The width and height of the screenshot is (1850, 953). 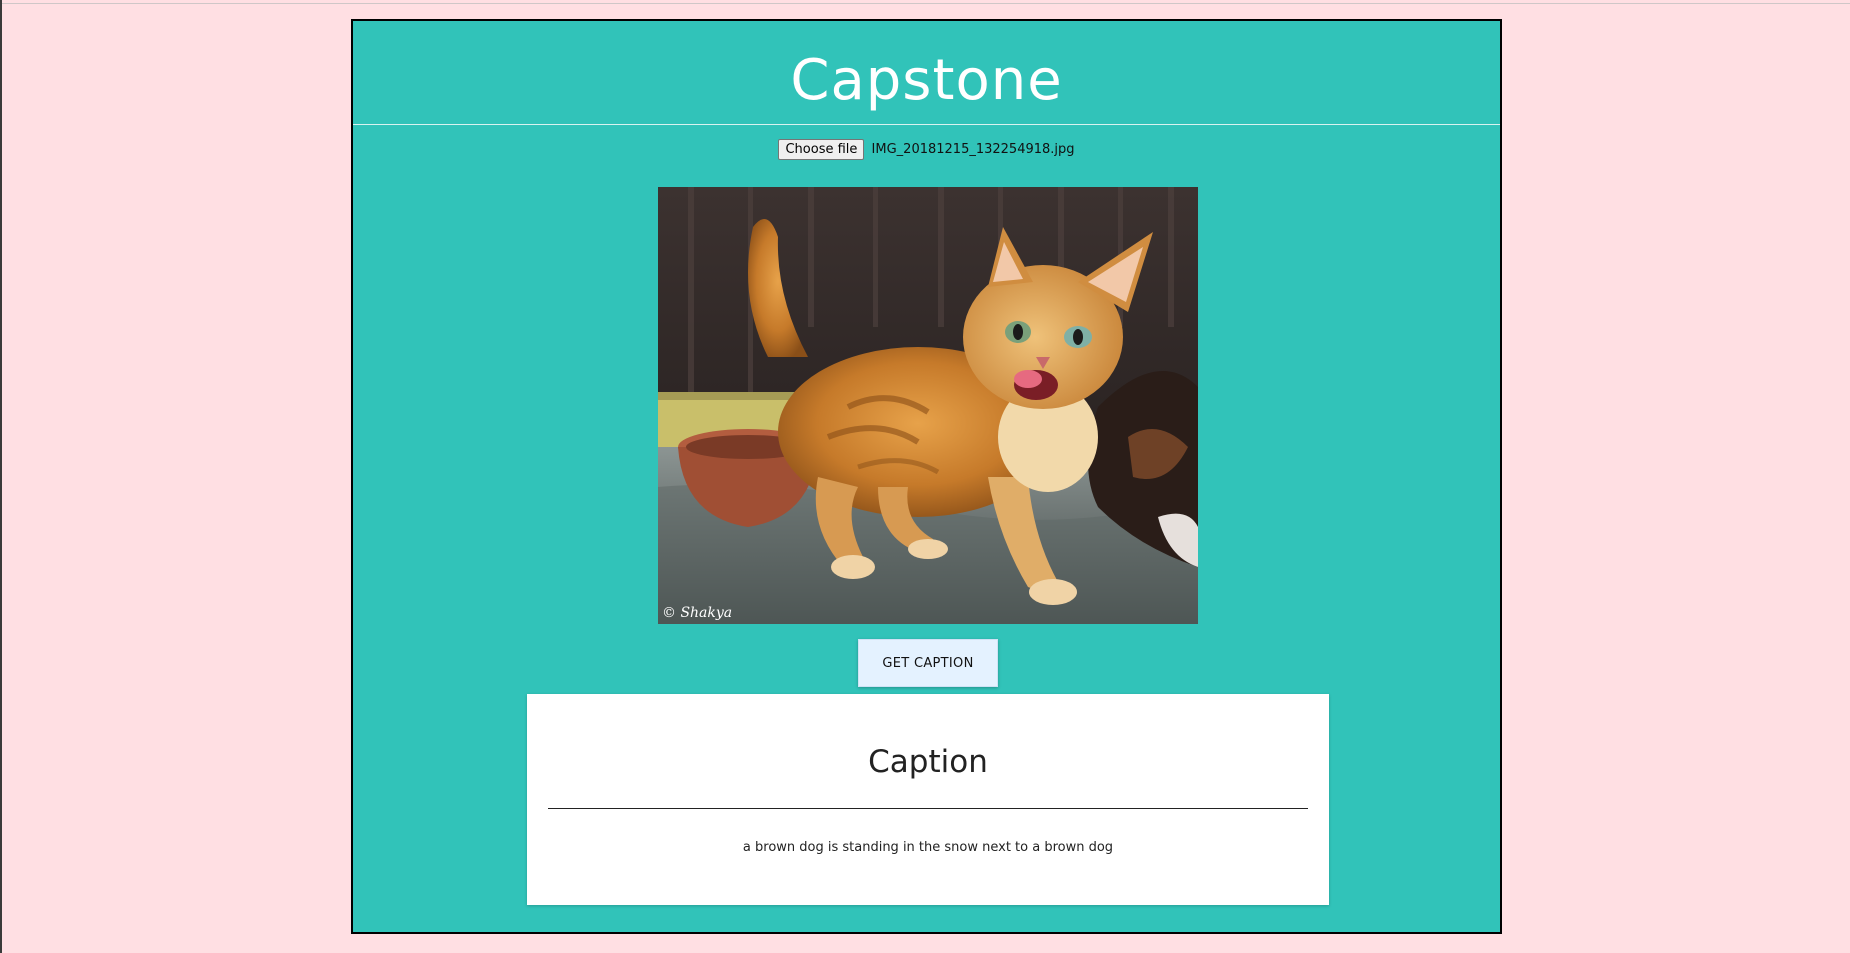 What do you see at coordinates (973, 149) in the screenshot?
I see `selected-file-name: IMG_20181215_132254918.jpg` at bounding box center [973, 149].